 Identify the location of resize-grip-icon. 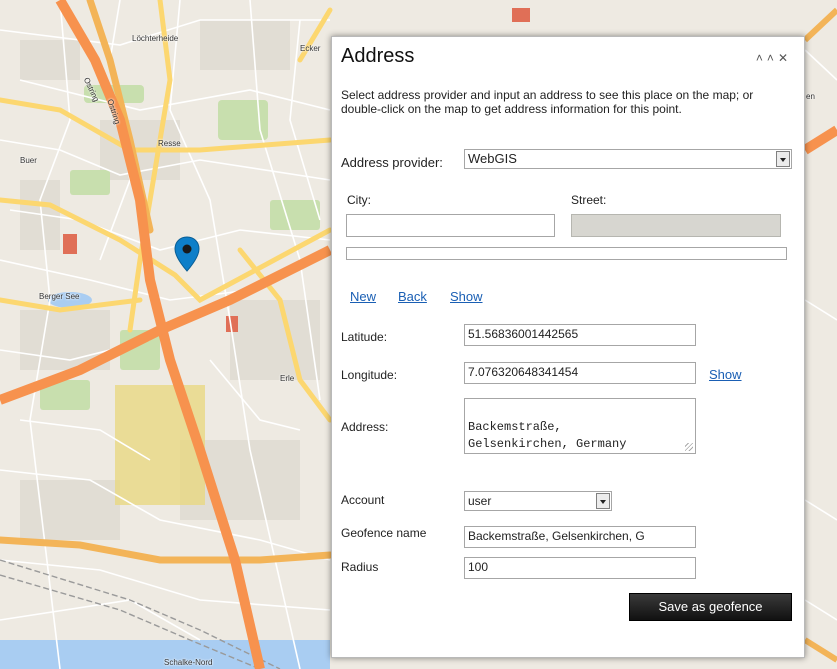
(689, 447).